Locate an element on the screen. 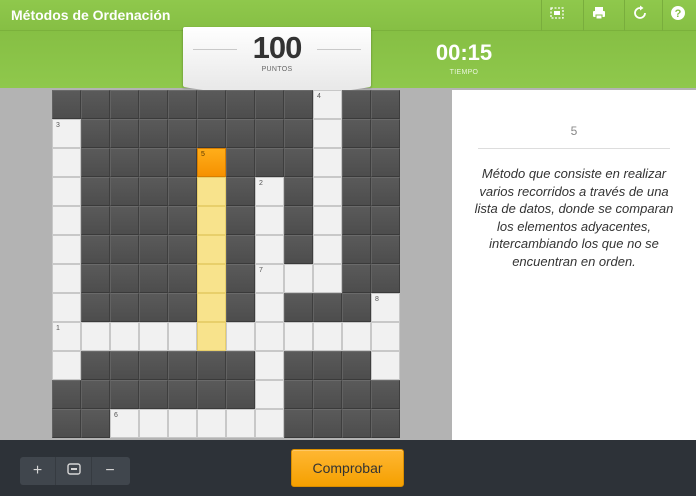 Image resolution: width=696 pixels, height=496 pixels. fullscreen-button is located at coordinates (556, 15).